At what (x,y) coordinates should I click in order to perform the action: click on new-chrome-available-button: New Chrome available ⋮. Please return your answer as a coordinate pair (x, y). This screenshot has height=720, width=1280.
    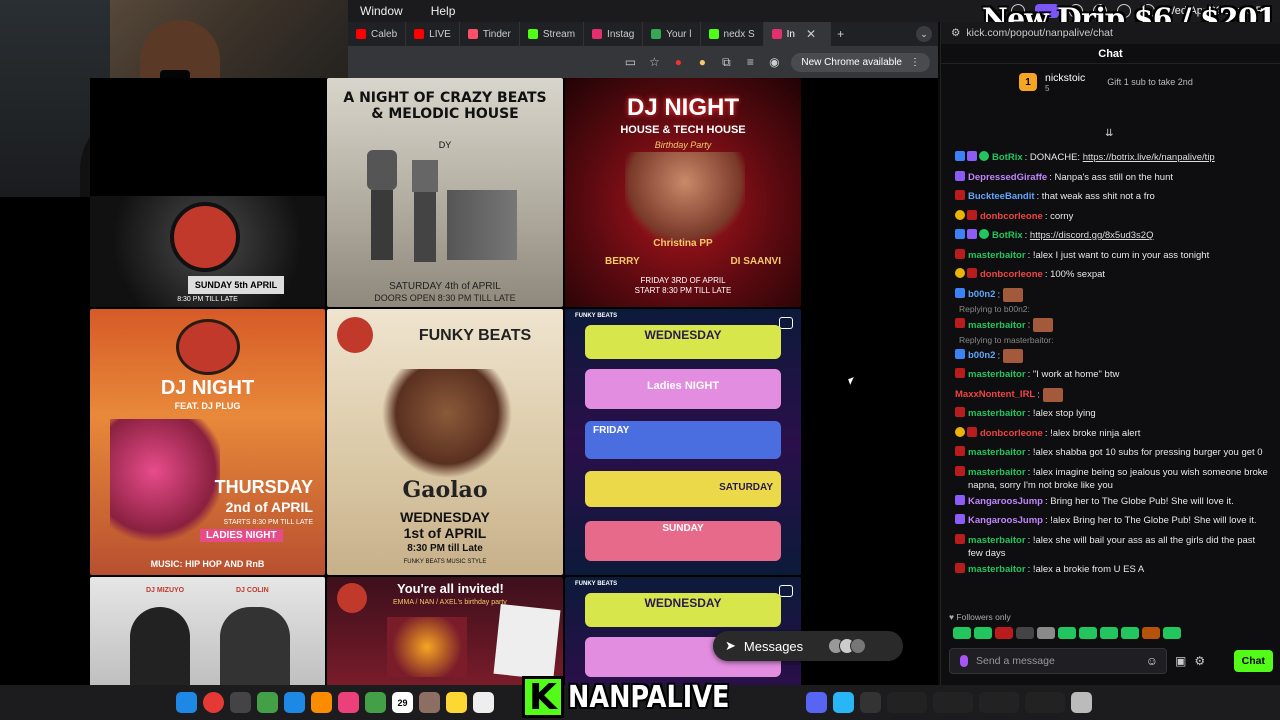
    Looking at the image, I should click on (860, 62).